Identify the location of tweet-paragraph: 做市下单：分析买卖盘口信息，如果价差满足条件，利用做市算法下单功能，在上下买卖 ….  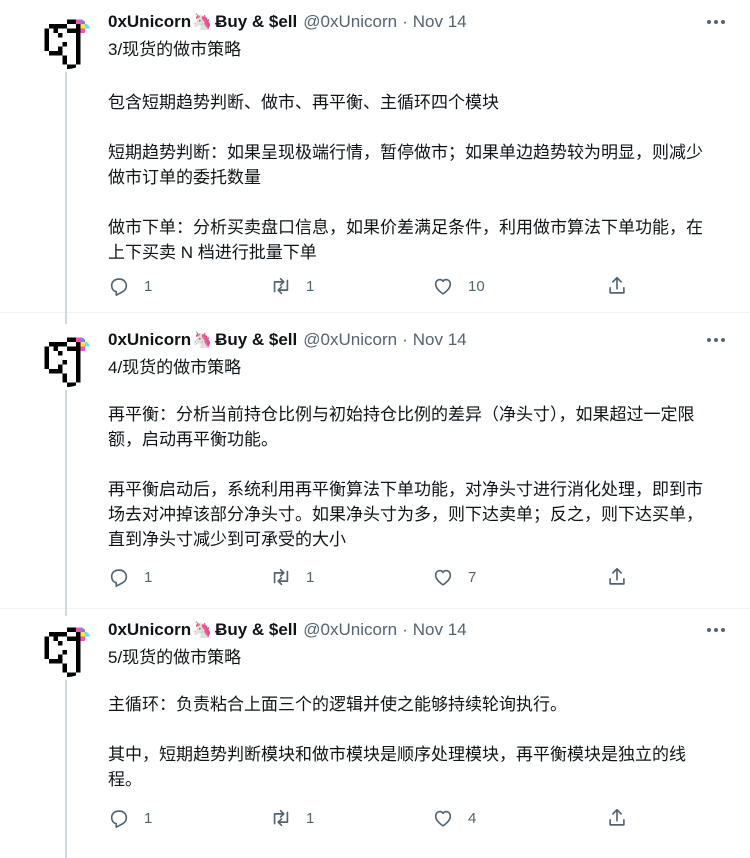
(405, 240).